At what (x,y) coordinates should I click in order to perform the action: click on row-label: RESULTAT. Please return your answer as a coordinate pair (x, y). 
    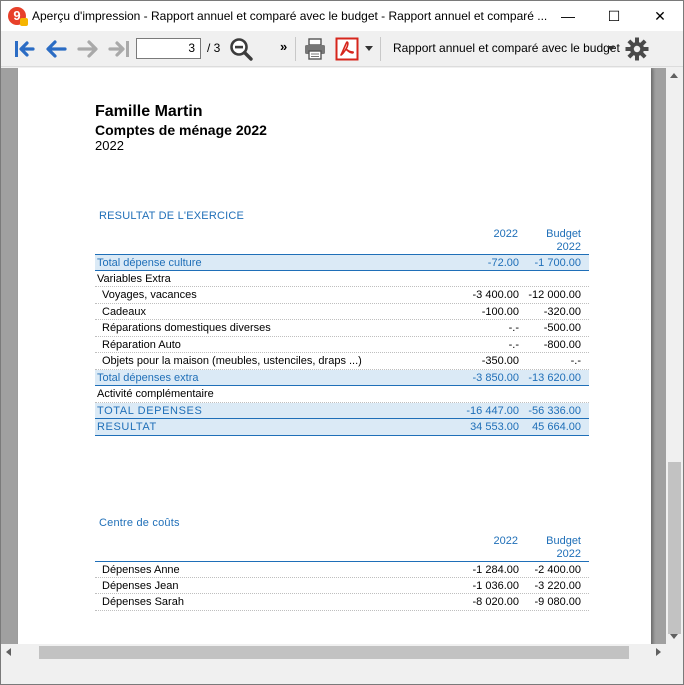
    Looking at the image, I should click on (127, 427).